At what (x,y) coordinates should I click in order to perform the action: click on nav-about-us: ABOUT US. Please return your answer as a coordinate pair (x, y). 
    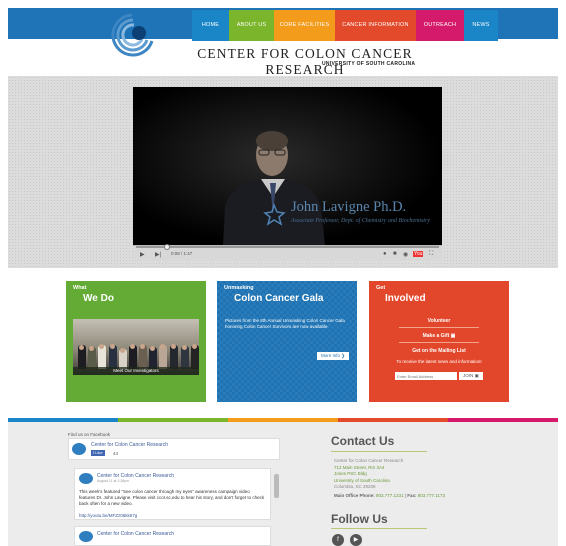
    Looking at the image, I should click on (251, 25).